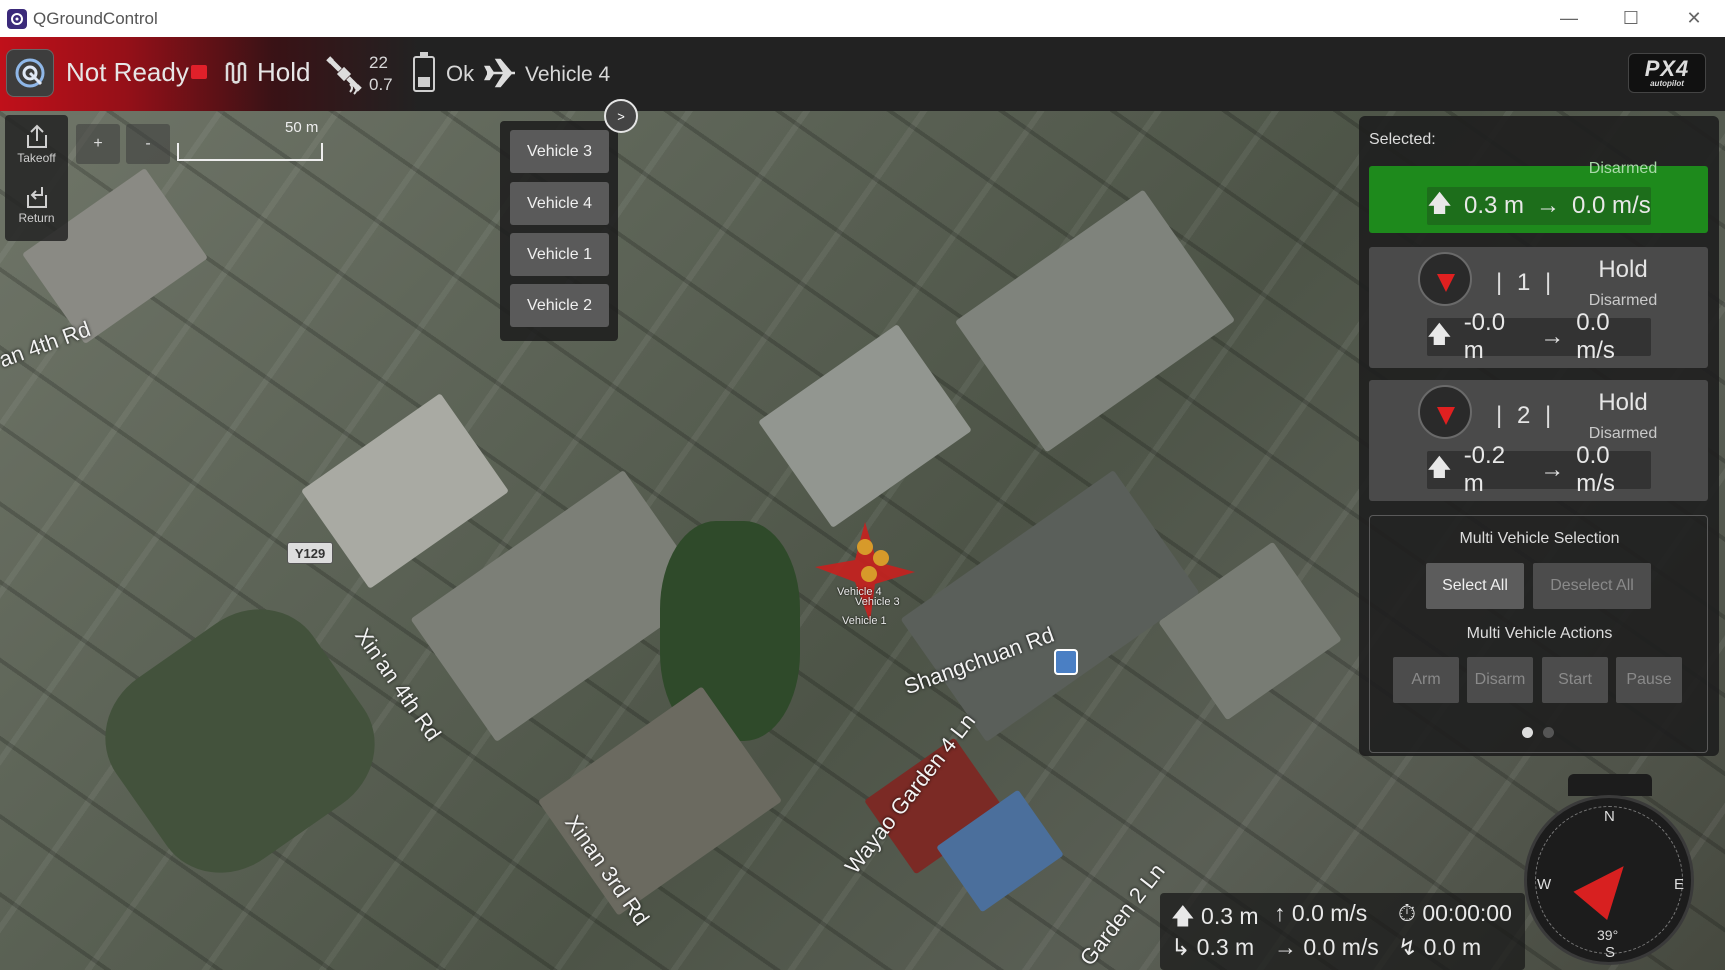 This screenshot has width=1725, height=970. I want to click on vehicle-list-item: Vehicle 1, so click(559, 254).